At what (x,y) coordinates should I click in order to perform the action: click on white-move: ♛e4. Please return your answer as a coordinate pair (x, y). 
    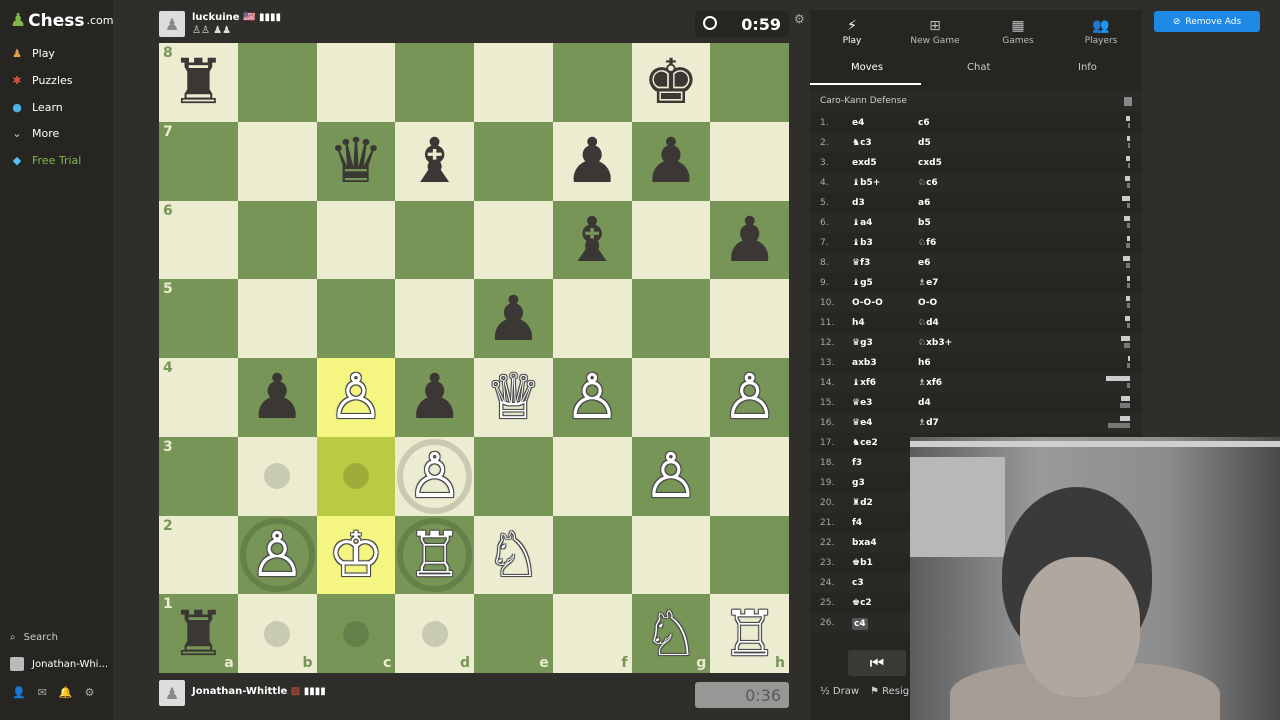
    Looking at the image, I should click on (862, 423).